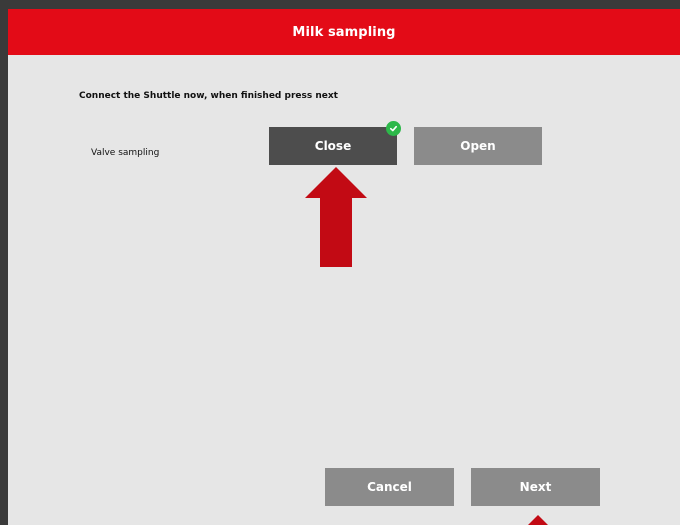 The width and height of the screenshot is (680, 525). What do you see at coordinates (535, 487) in the screenshot?
I see `next-button: Next` at bounding box center [535, 487].